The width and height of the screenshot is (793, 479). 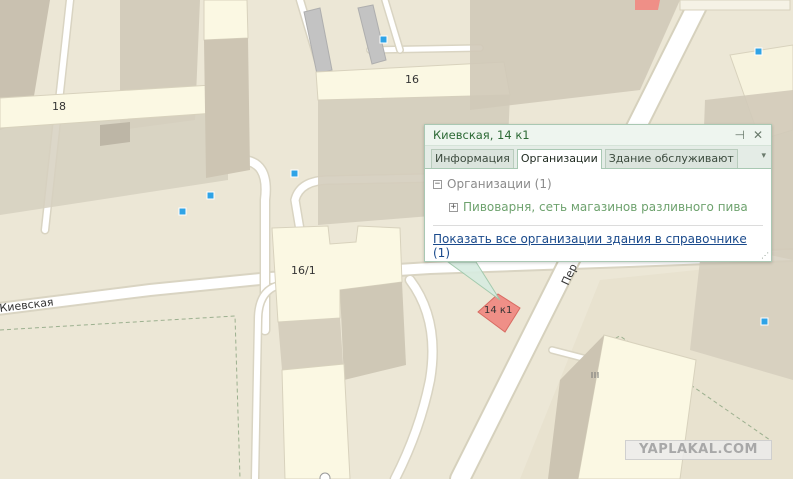 I want to click on resize-handle-icon: ⋰, so click(x=765, y=255).